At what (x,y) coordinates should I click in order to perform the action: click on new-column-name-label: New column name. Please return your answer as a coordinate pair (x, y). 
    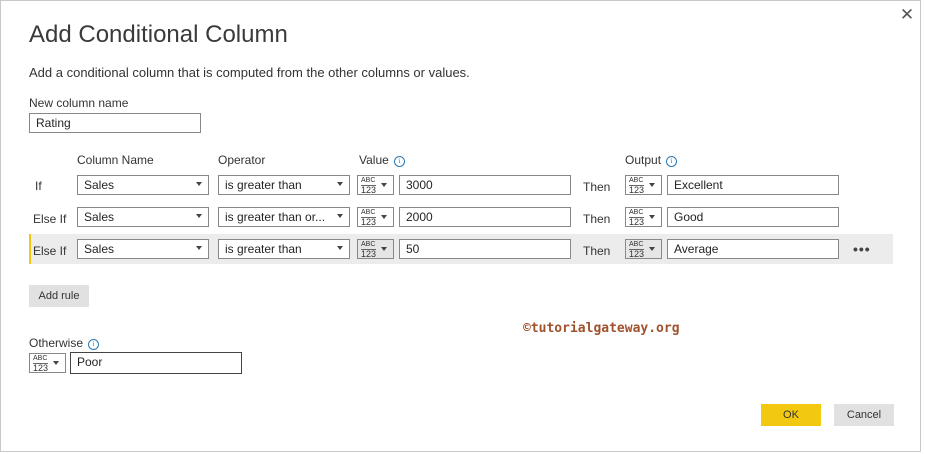
    Looking at the image, I should click on (79, 103).